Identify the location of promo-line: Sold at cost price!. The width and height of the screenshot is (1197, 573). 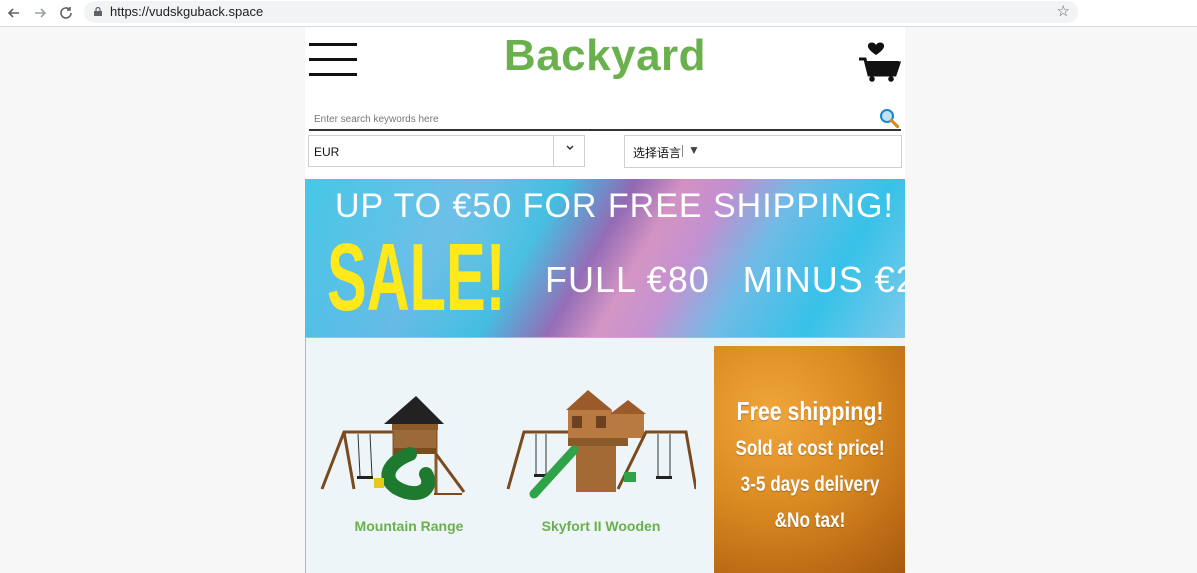
(810, 448).